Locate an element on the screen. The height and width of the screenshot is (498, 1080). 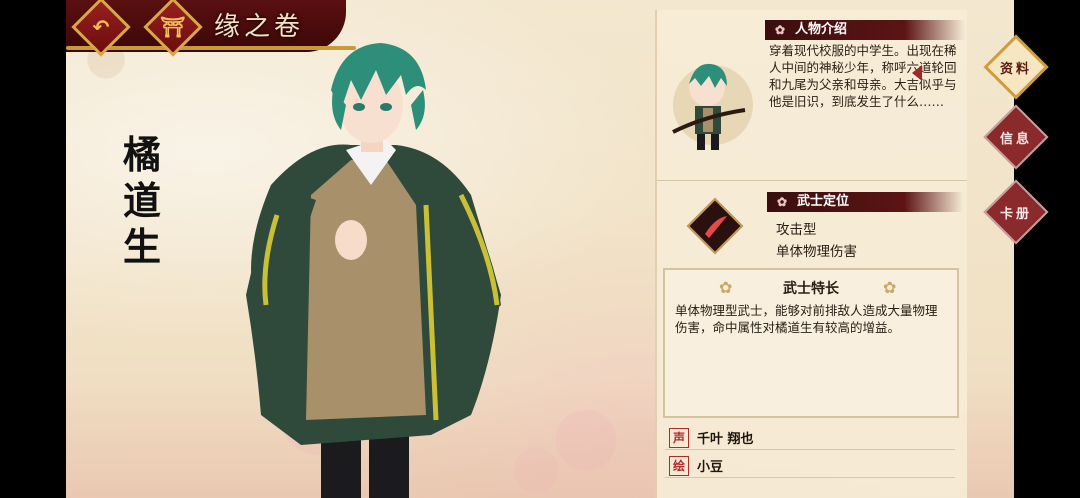
back-arrow-icon: ↶ is located at coordinates (101, 27).